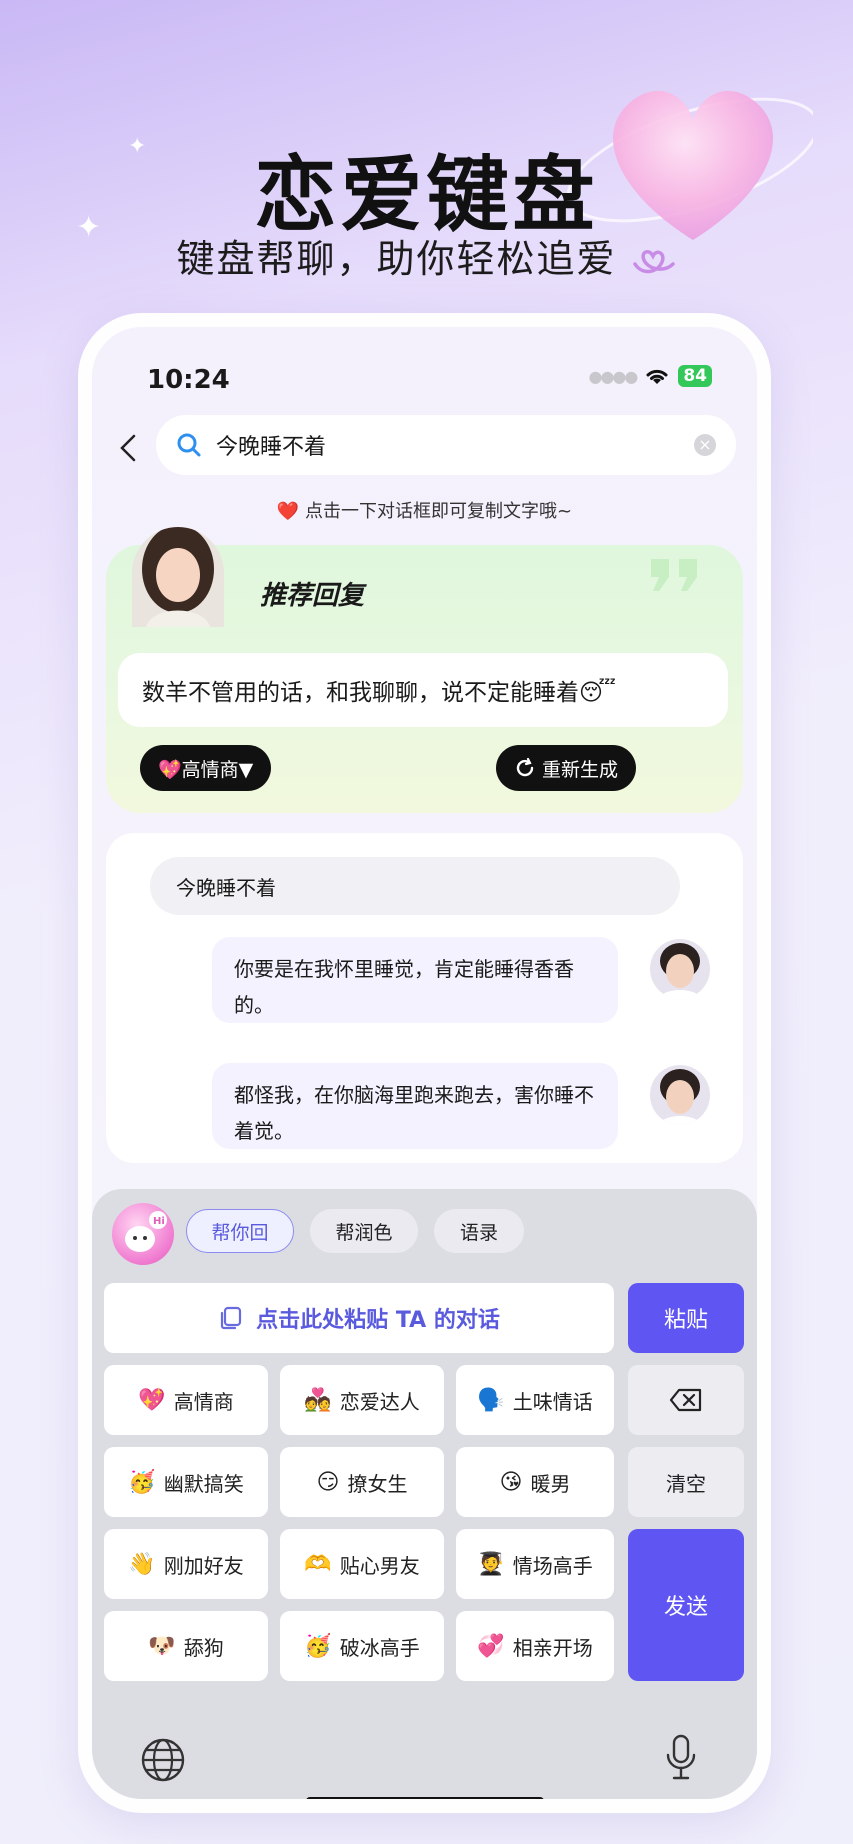  Describe the element at coordinates (378, 1320) in the screenshot. I see `paste-prompt: 点击此处粘贴 TA 的对话` at that location.